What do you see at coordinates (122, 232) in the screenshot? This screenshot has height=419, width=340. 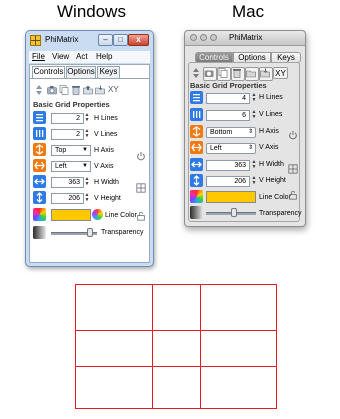 I see `transparency-label: Transparency` at bounding box center [122, 232].